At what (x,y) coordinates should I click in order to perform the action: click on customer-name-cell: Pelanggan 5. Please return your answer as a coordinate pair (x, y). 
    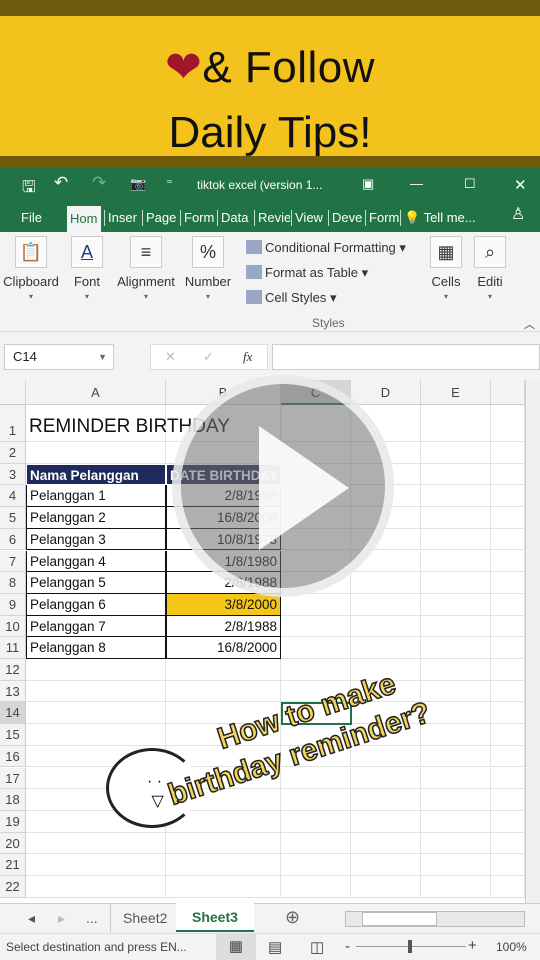
    Looking at the image, I should click on (96, 583).